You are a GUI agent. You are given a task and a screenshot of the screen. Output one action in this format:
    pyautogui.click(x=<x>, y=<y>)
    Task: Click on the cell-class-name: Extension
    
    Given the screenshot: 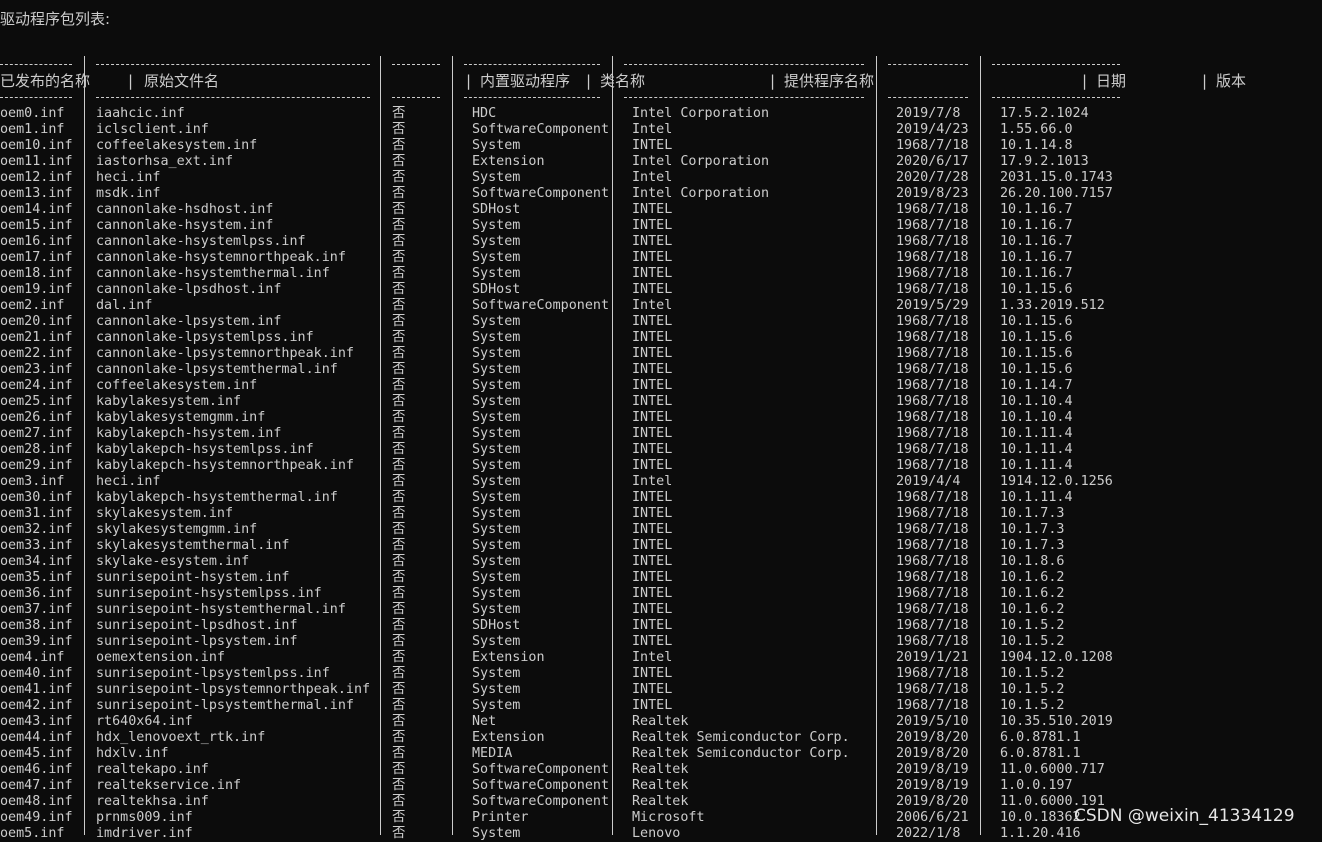 What is the action you would take?
    pyautogui.click(x=508, y=161)
    